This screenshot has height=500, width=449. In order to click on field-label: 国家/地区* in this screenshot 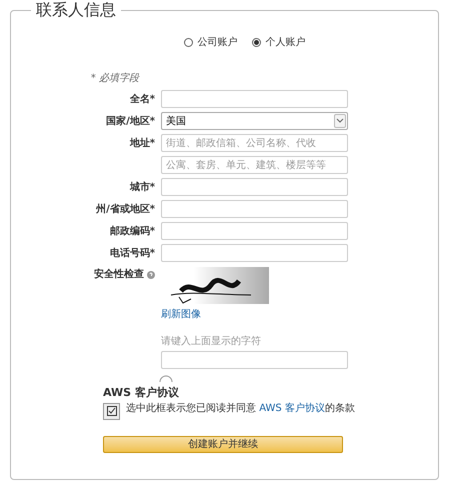, I will do `click(130, 121)`.